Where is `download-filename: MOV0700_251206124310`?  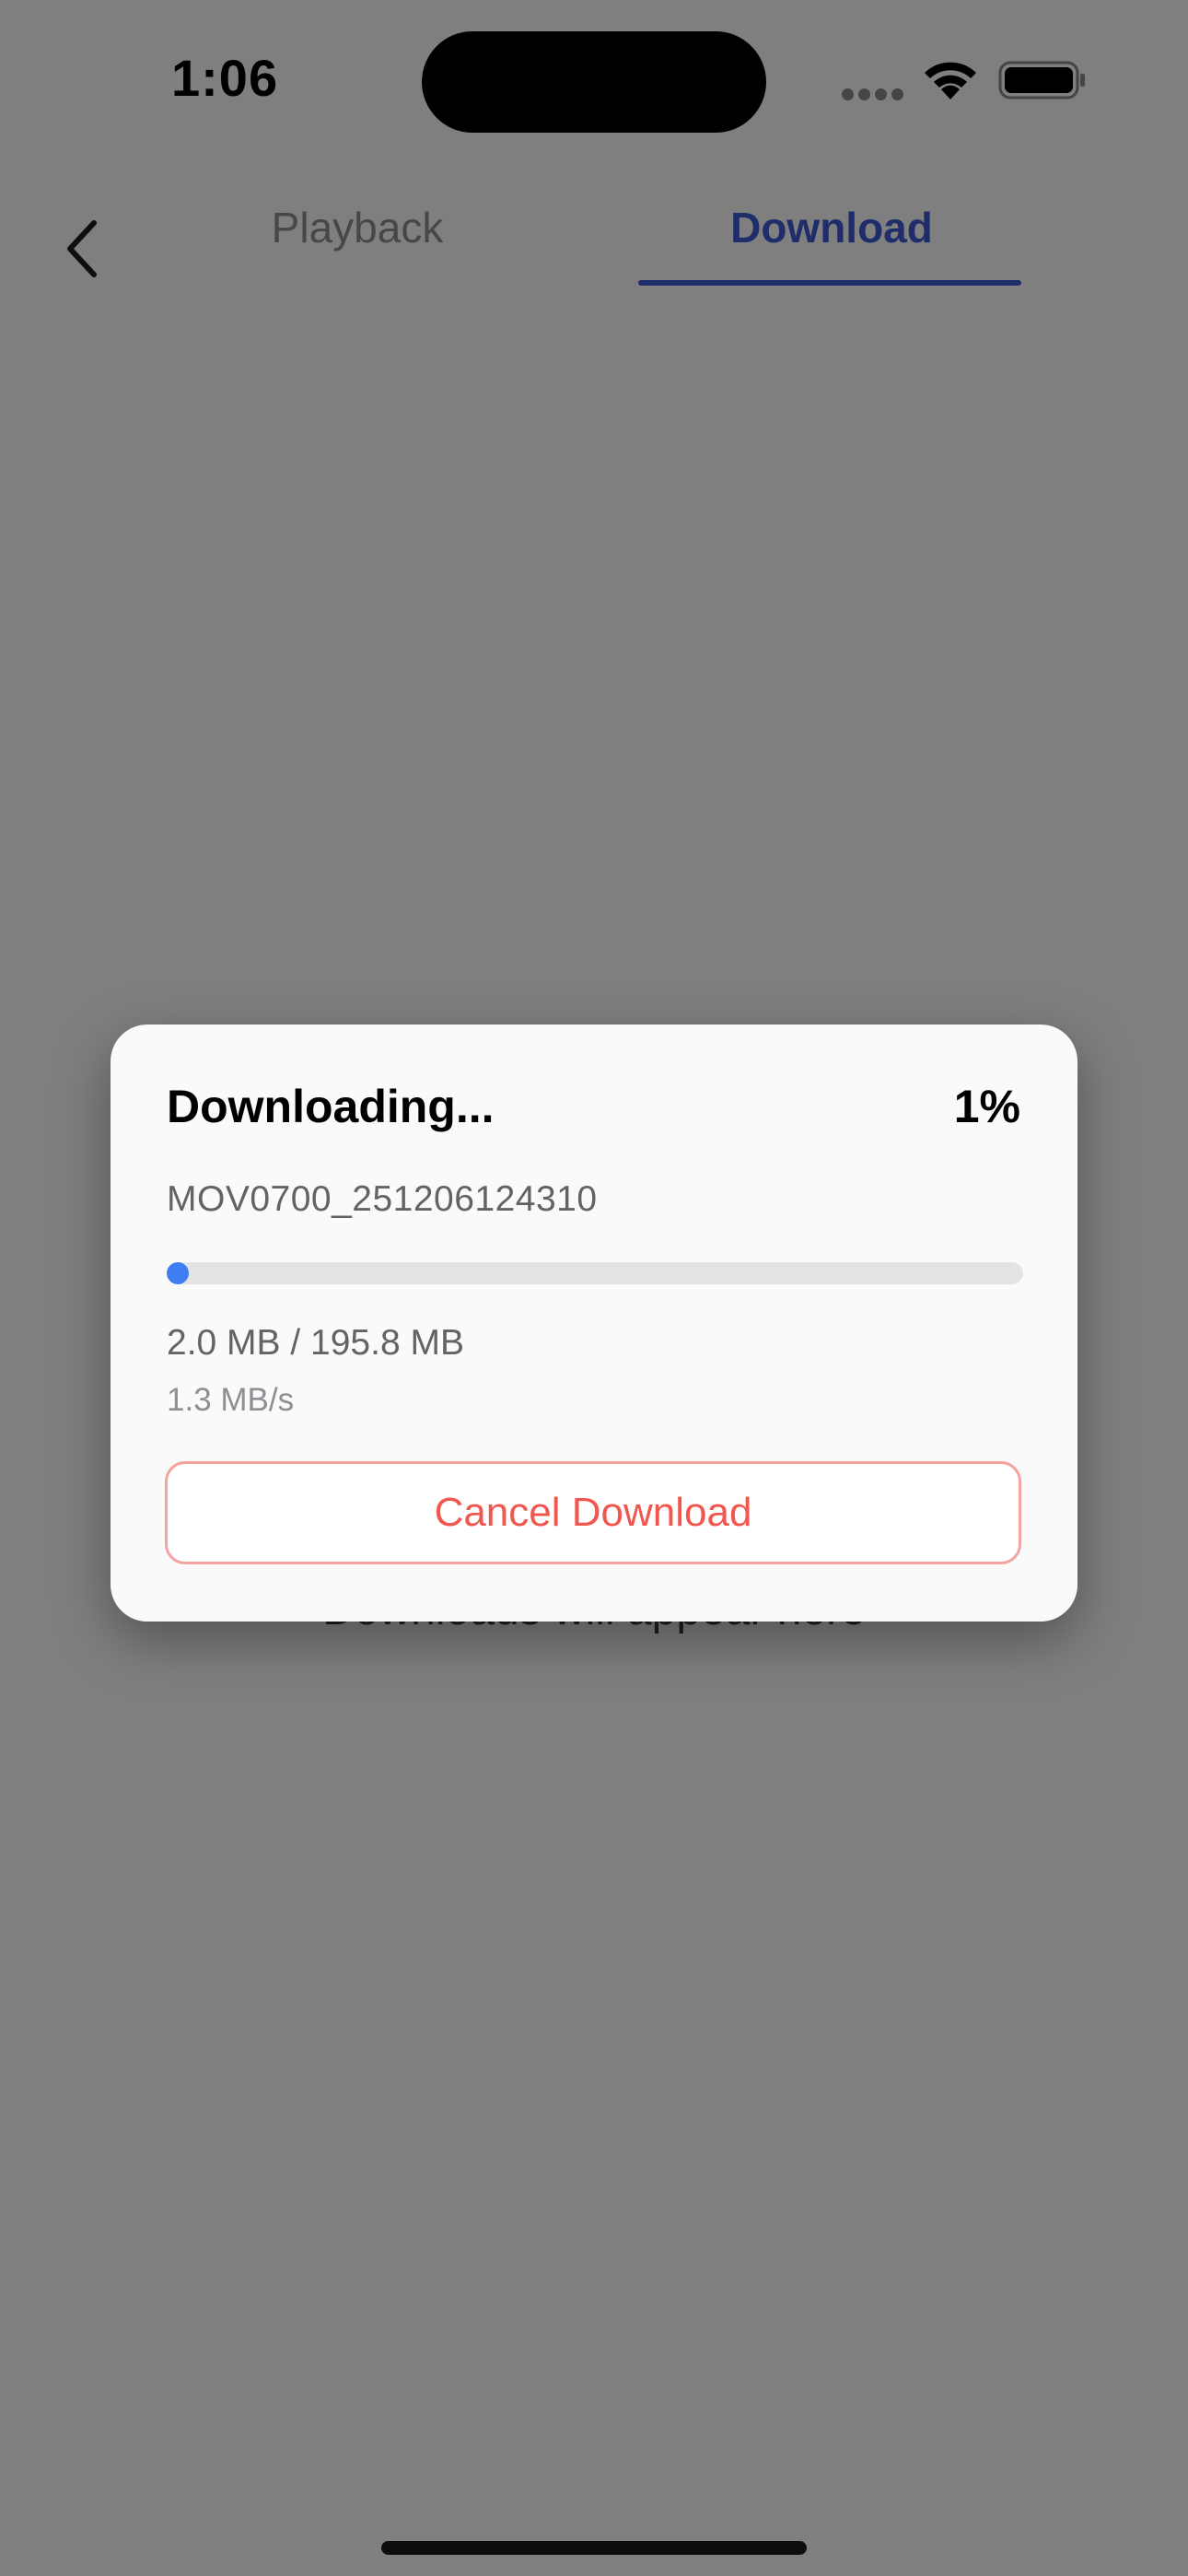 download-filename: MOV0700_251206124310 is located at coordinates (382, 1199).